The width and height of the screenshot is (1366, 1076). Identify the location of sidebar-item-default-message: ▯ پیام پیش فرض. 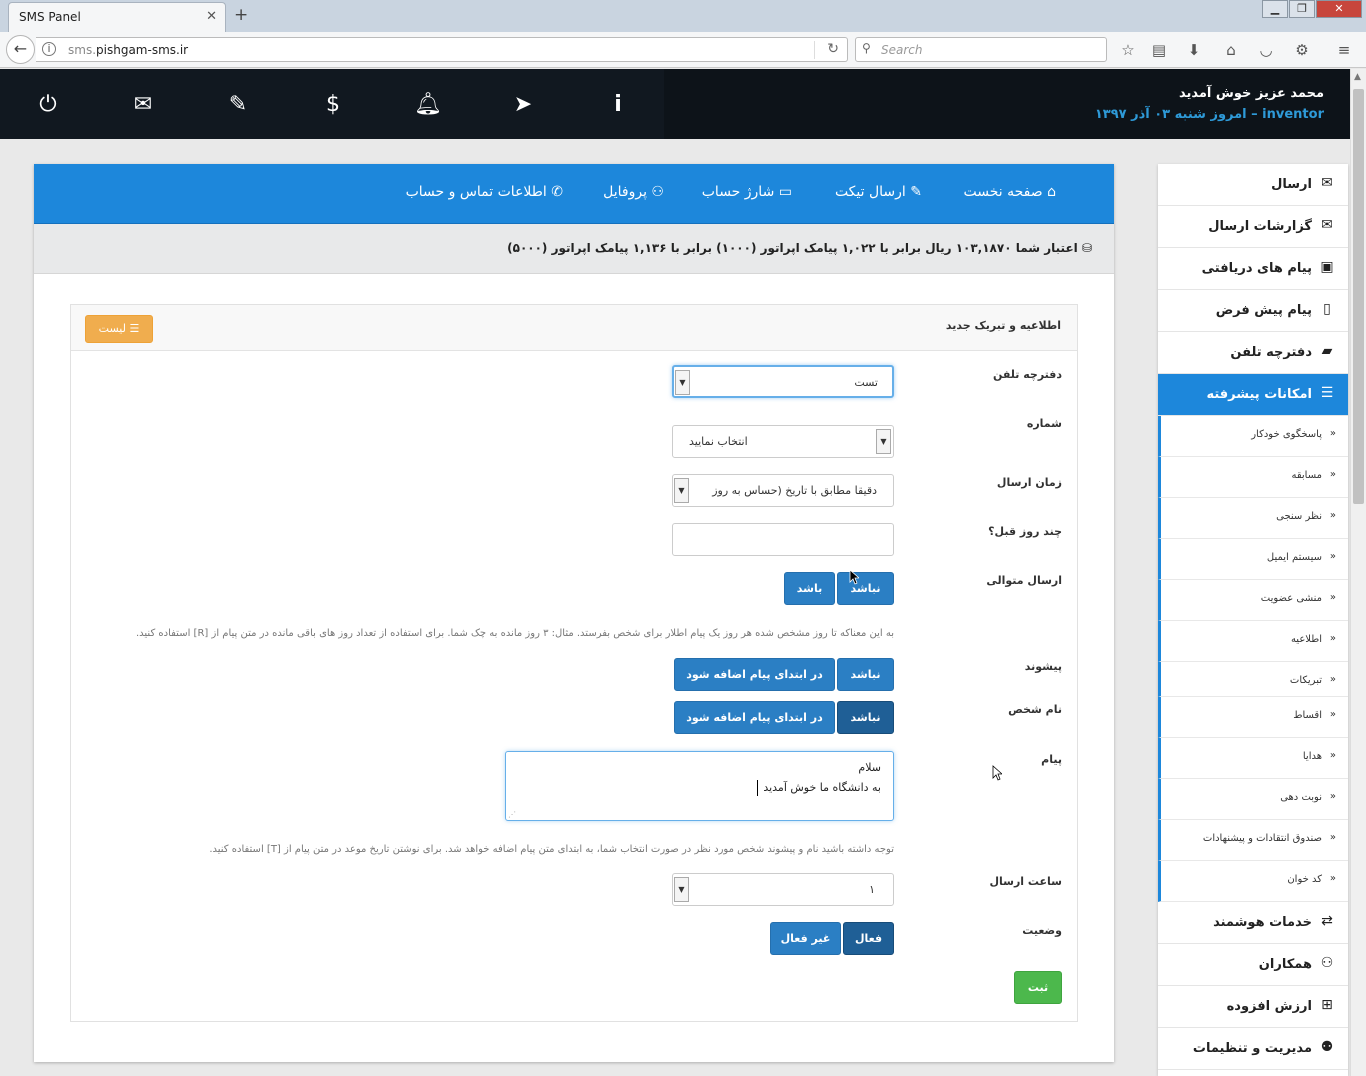
(1253, 311).